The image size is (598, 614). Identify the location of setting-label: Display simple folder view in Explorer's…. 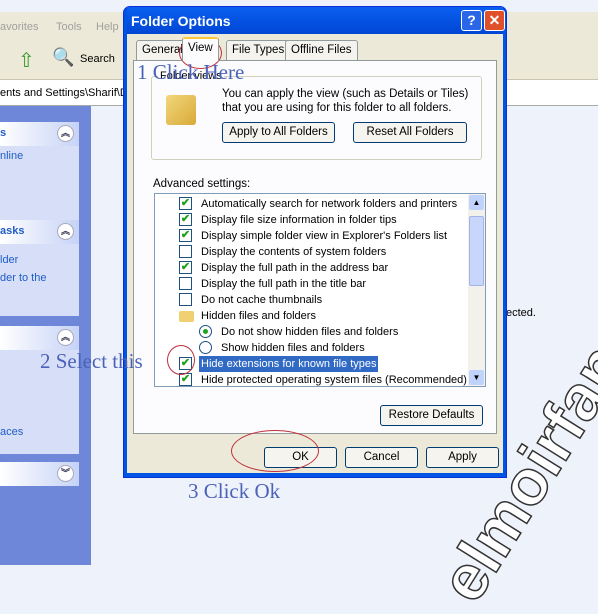
(324, 236).